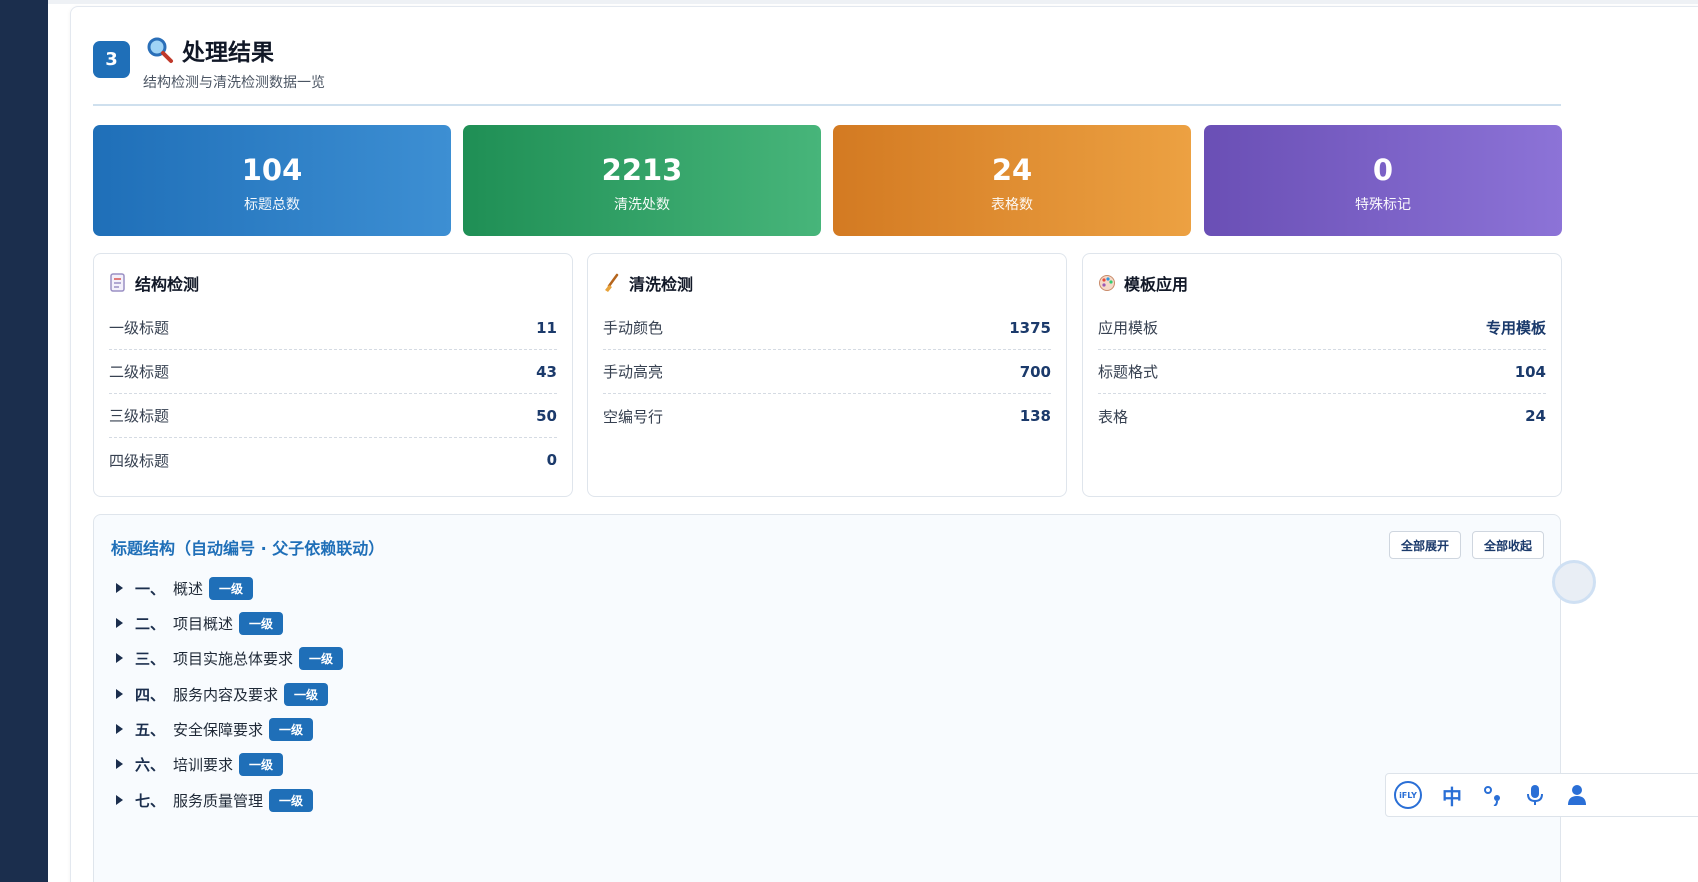 The width and height of the screenshot is (1698, 882). Describe the element at coordinates (150, 588) in the screenshot. I see `heading-number: 一、` at that location.